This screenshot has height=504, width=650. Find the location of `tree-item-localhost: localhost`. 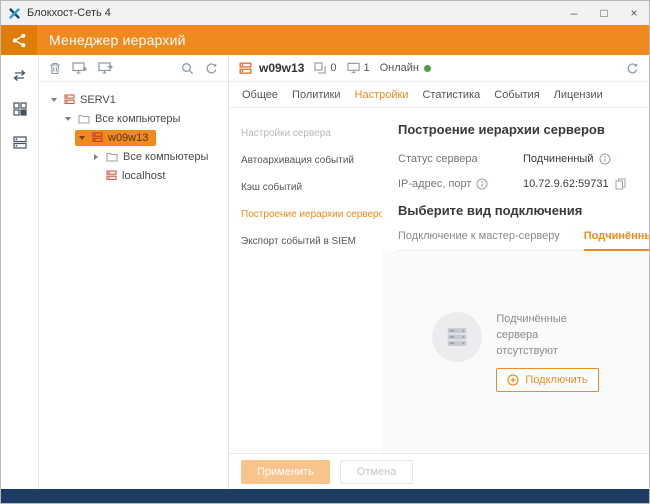

tree-item-localhost: localhost is located at coordinates (133, 175).